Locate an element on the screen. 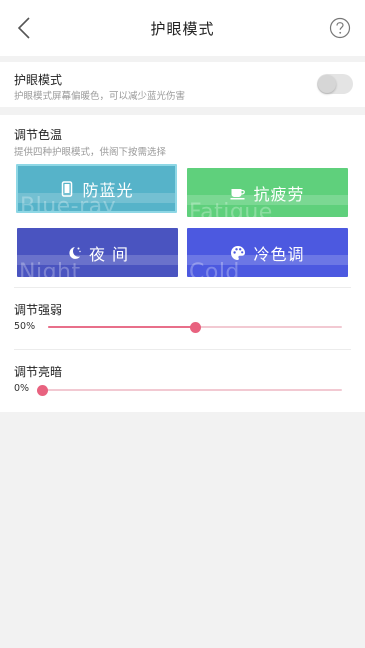 This screenshot has height=648, width=365. moon-icon is located at coordinates (75, 252).